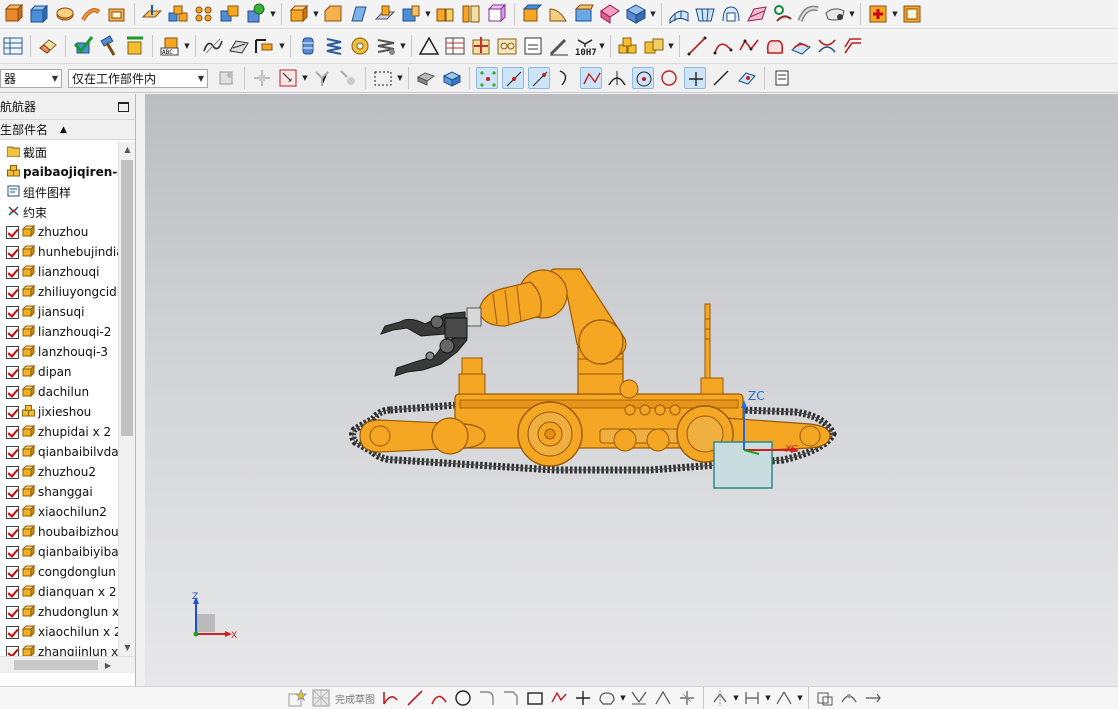 The image size is (1118, 709). What do you see at coordinates (411, 14) in the screenshot?
I see `offset-face-icon` at bounding box center [411, 14].